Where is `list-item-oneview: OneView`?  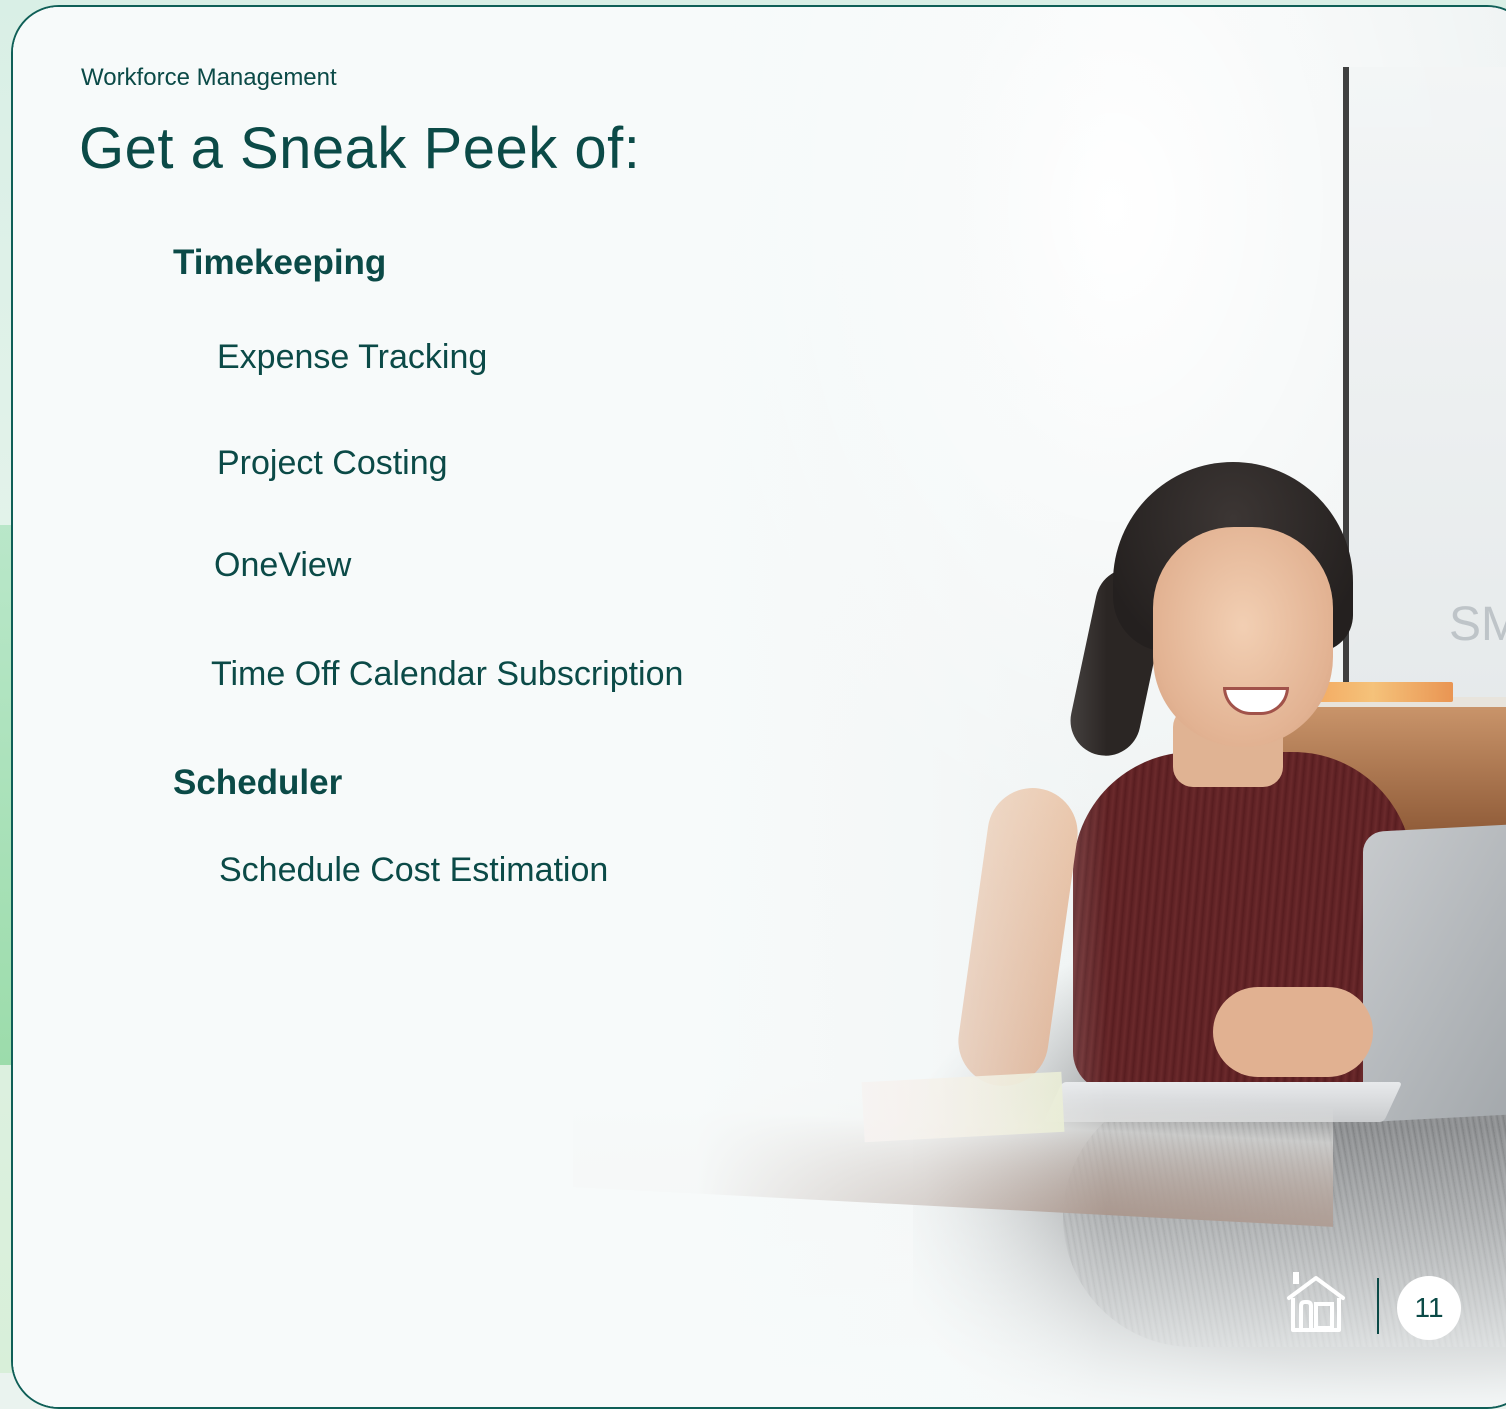
list-item-oneview: OneView is located at coordinates (283, 565).